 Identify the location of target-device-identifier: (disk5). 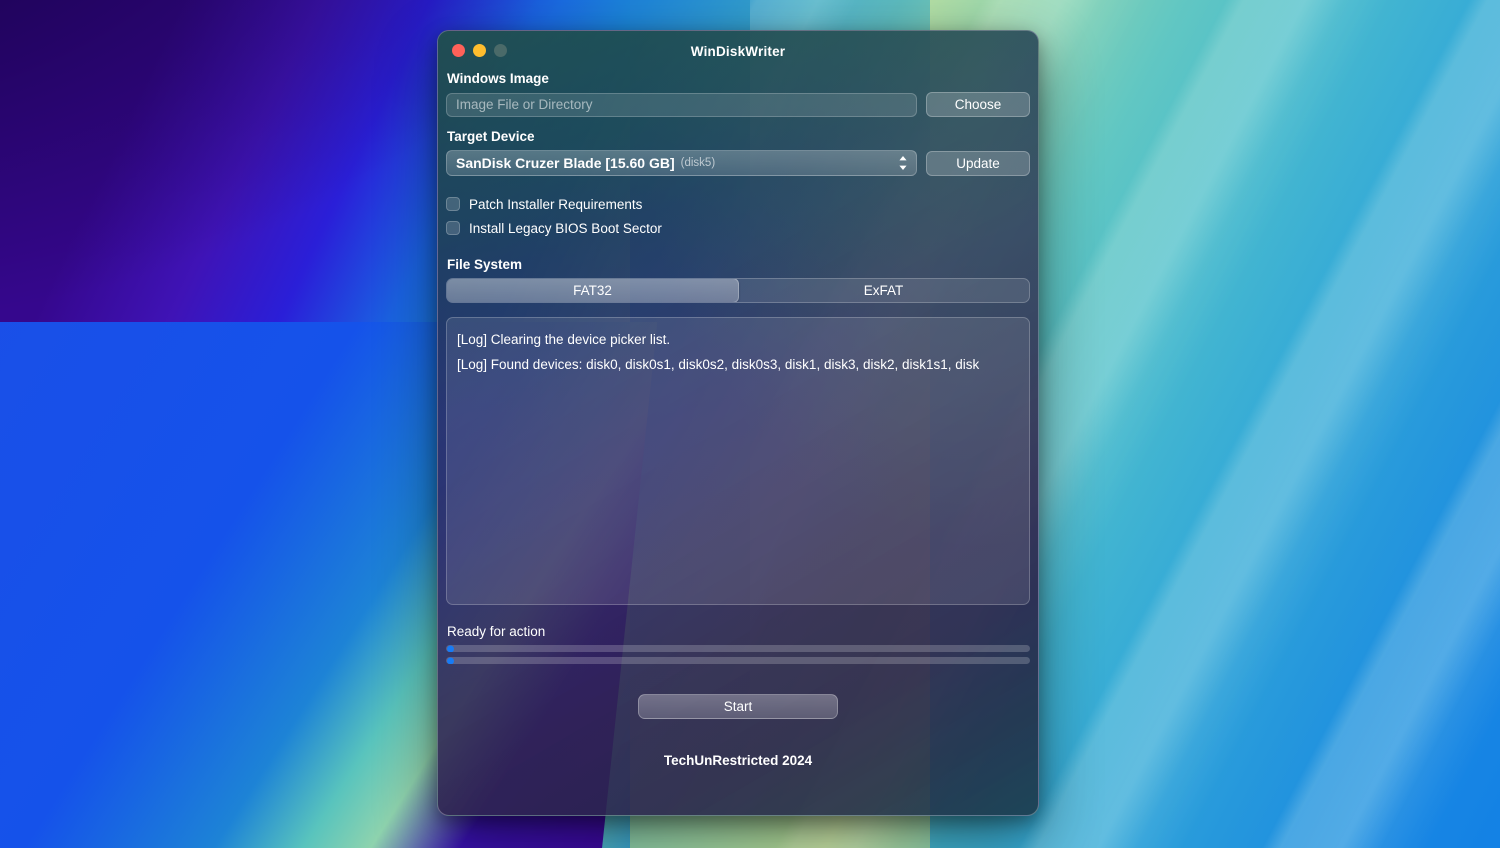
(698, 163).